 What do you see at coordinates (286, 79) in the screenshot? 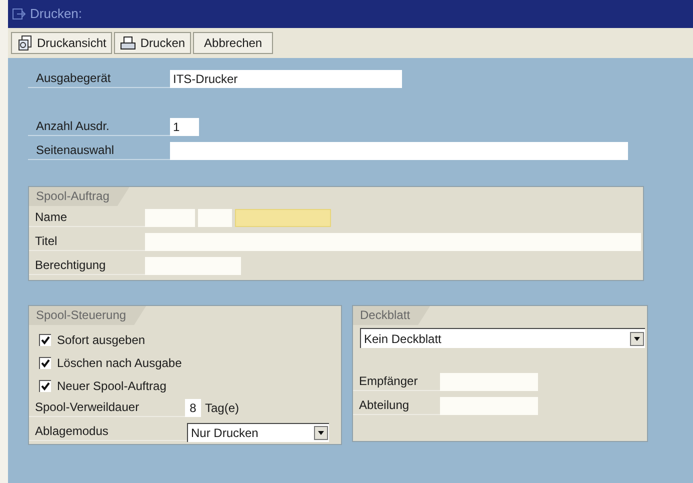
I see `input-field: ITS-Drucker` at bounding box center [286, 79].